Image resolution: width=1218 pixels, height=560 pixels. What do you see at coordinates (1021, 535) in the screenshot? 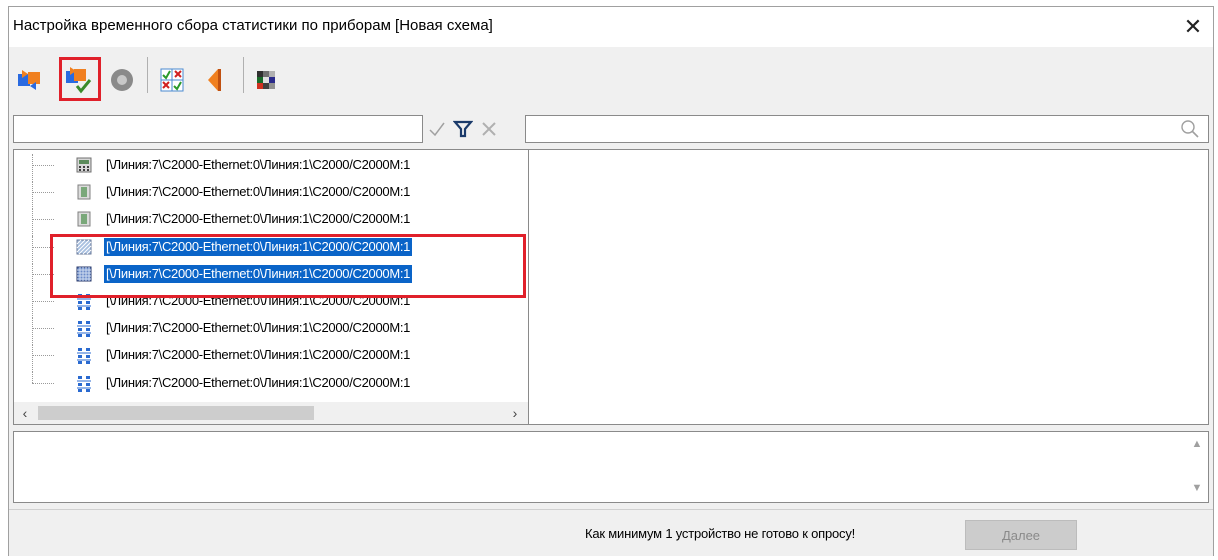
I see `next-button: Далее` at bounding box center [1021, 535].